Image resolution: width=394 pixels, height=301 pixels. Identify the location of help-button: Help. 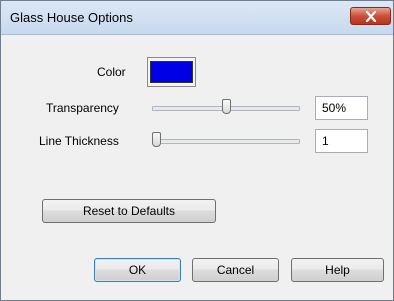
(337, 270).